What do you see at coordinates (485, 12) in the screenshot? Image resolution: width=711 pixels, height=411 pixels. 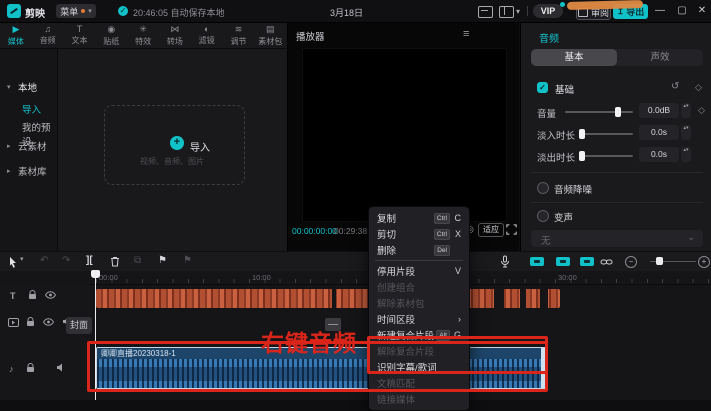 I see `feedback-icon` at bounding box center [485, 12].